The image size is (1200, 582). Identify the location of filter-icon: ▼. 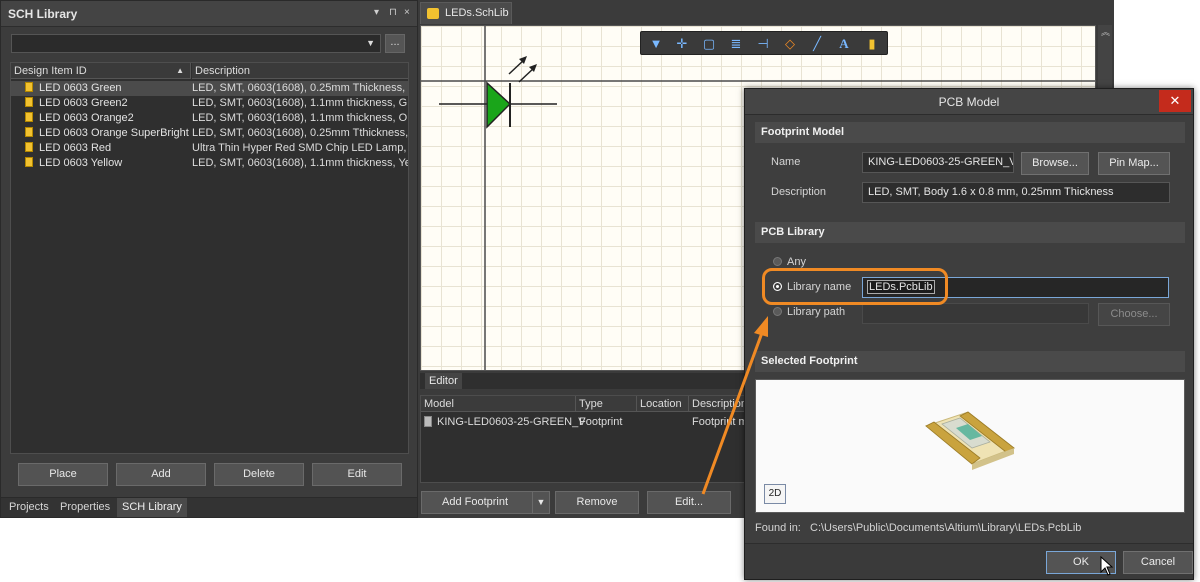
(656, 44).